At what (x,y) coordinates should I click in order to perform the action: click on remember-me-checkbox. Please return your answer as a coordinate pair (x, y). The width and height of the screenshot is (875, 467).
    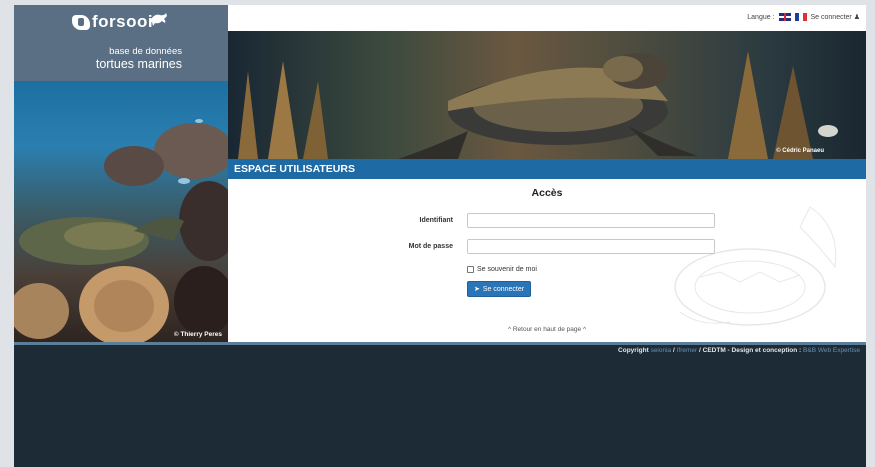
    Looking at the image, I should click on (470, 269).